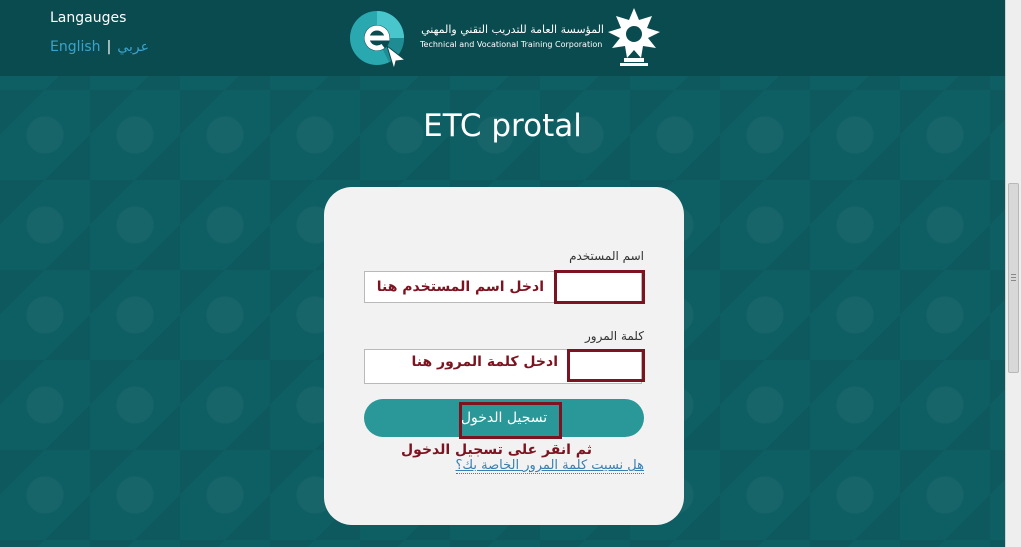 The width and height of the screenshot is (1021, 547). I want to click on password-annotation: ادخل كلمة المرور هنا, so click(484, 362).